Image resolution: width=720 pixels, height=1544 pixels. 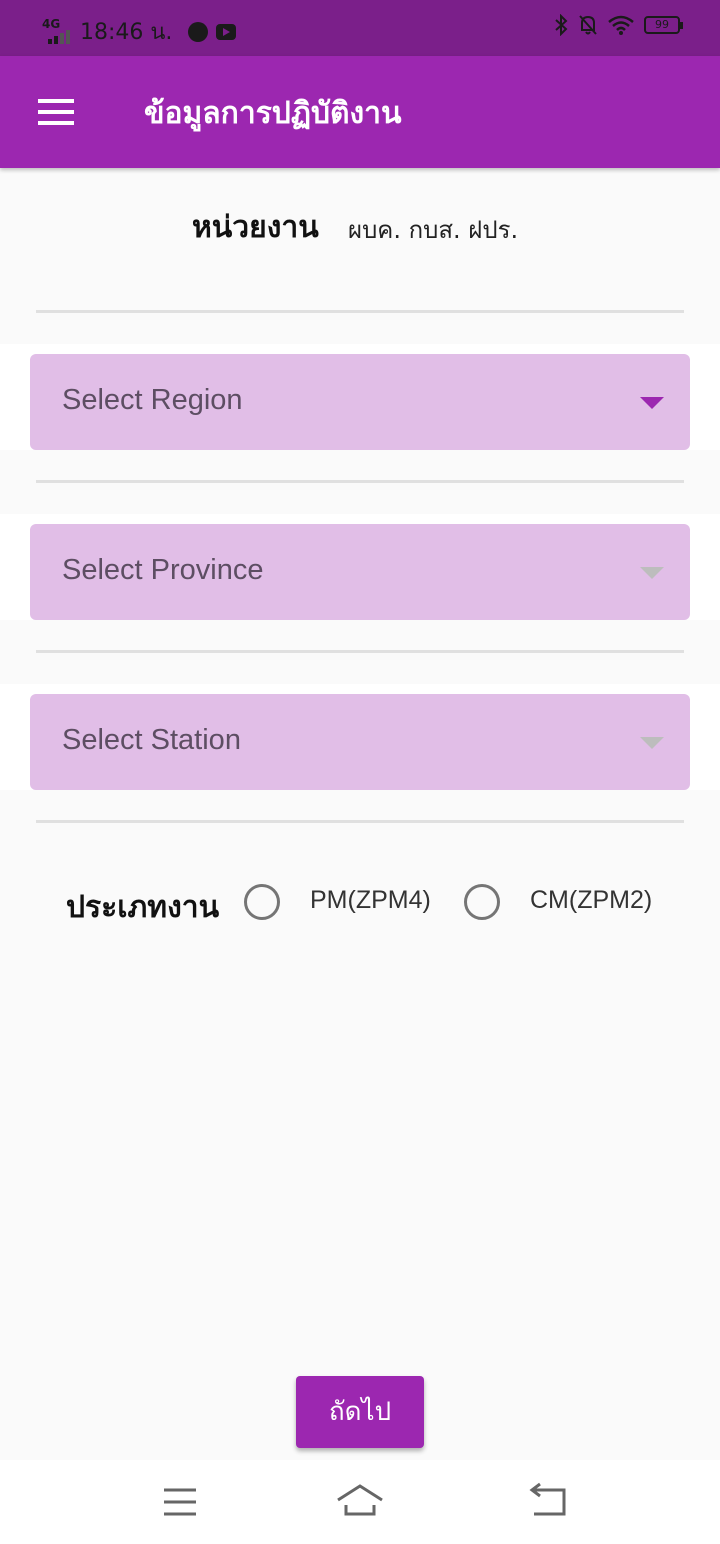 I want to click on status-right: 99, so click(x=618, y=25).